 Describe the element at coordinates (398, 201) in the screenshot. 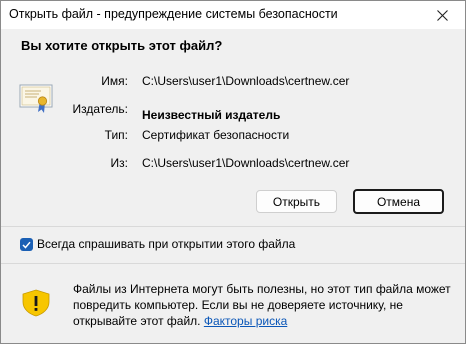

I see `cancel-button: Отмена` at that location.